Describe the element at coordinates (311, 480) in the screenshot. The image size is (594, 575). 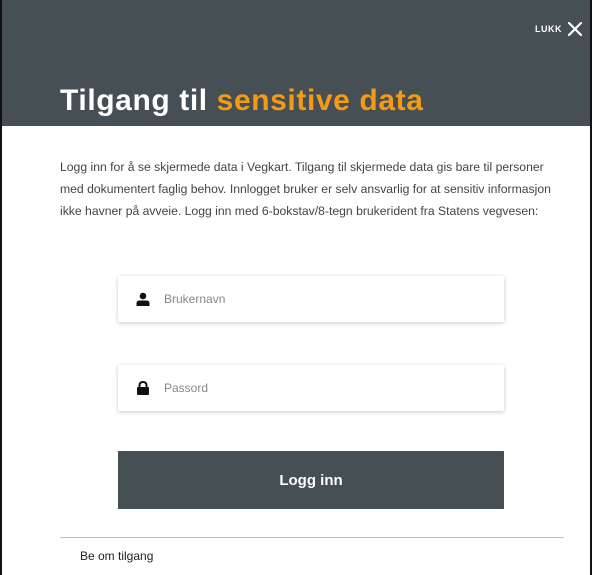
I see `login-button: Logg inn` at that location.